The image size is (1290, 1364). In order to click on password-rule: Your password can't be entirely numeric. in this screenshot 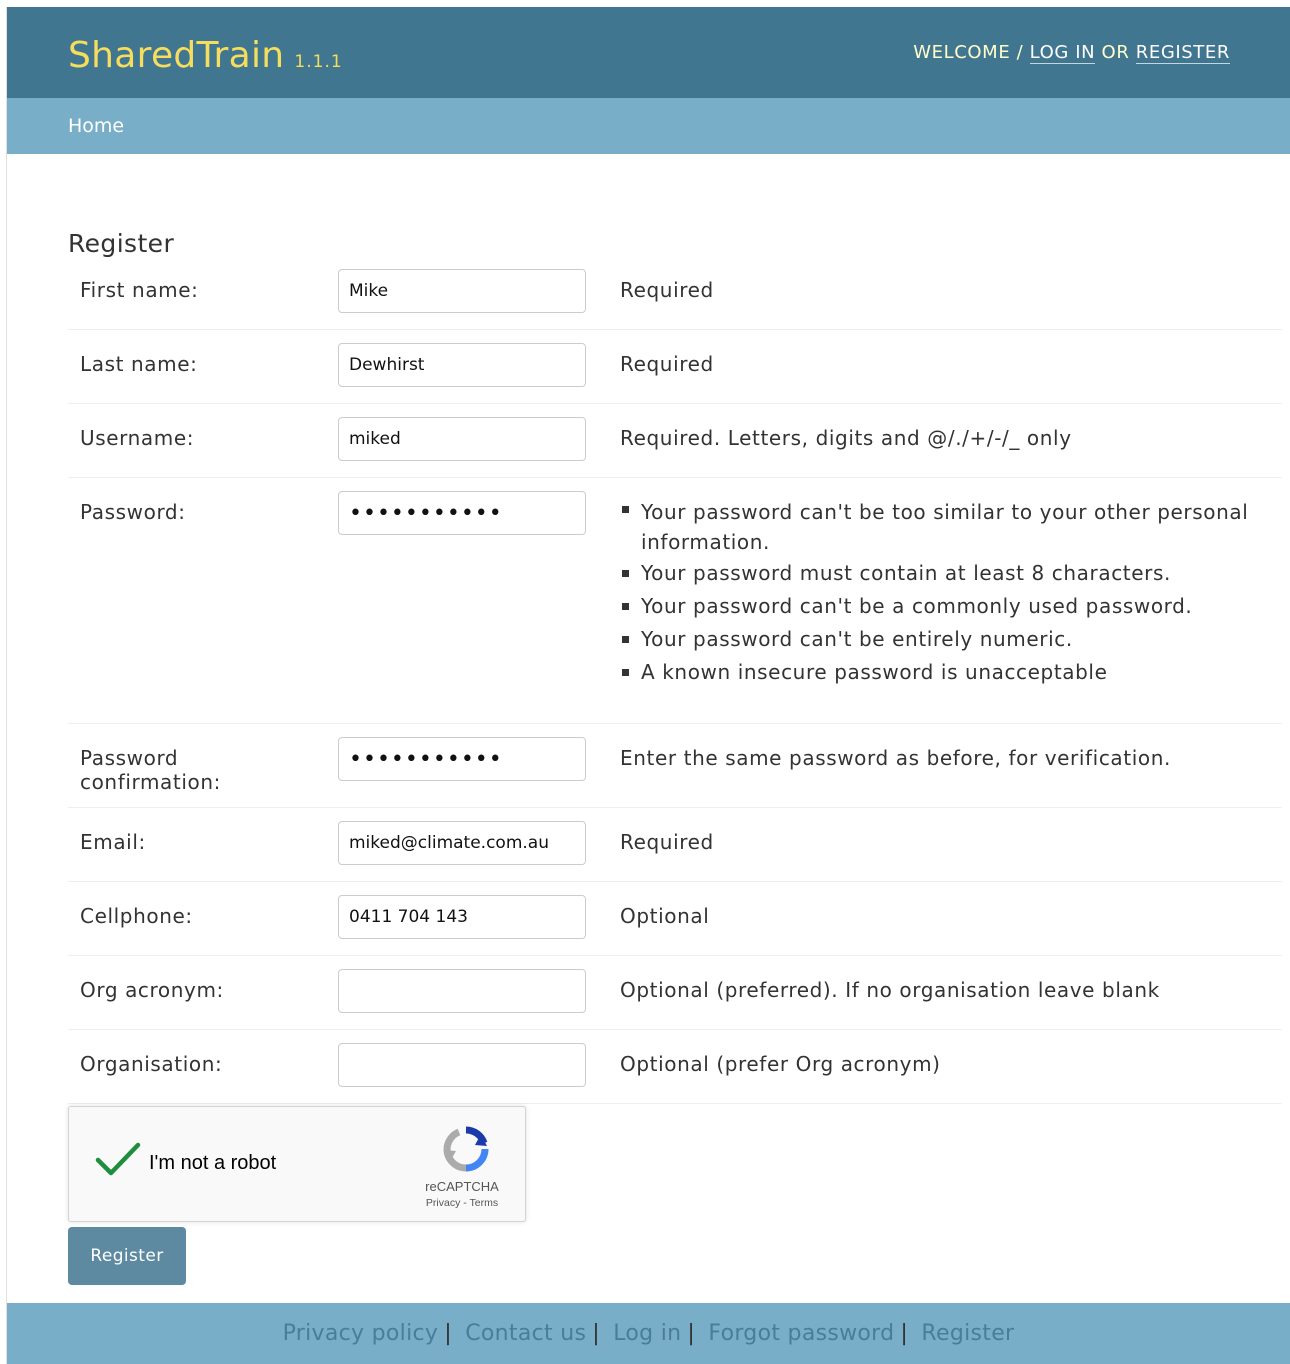, I will do `click(940, 639)`.